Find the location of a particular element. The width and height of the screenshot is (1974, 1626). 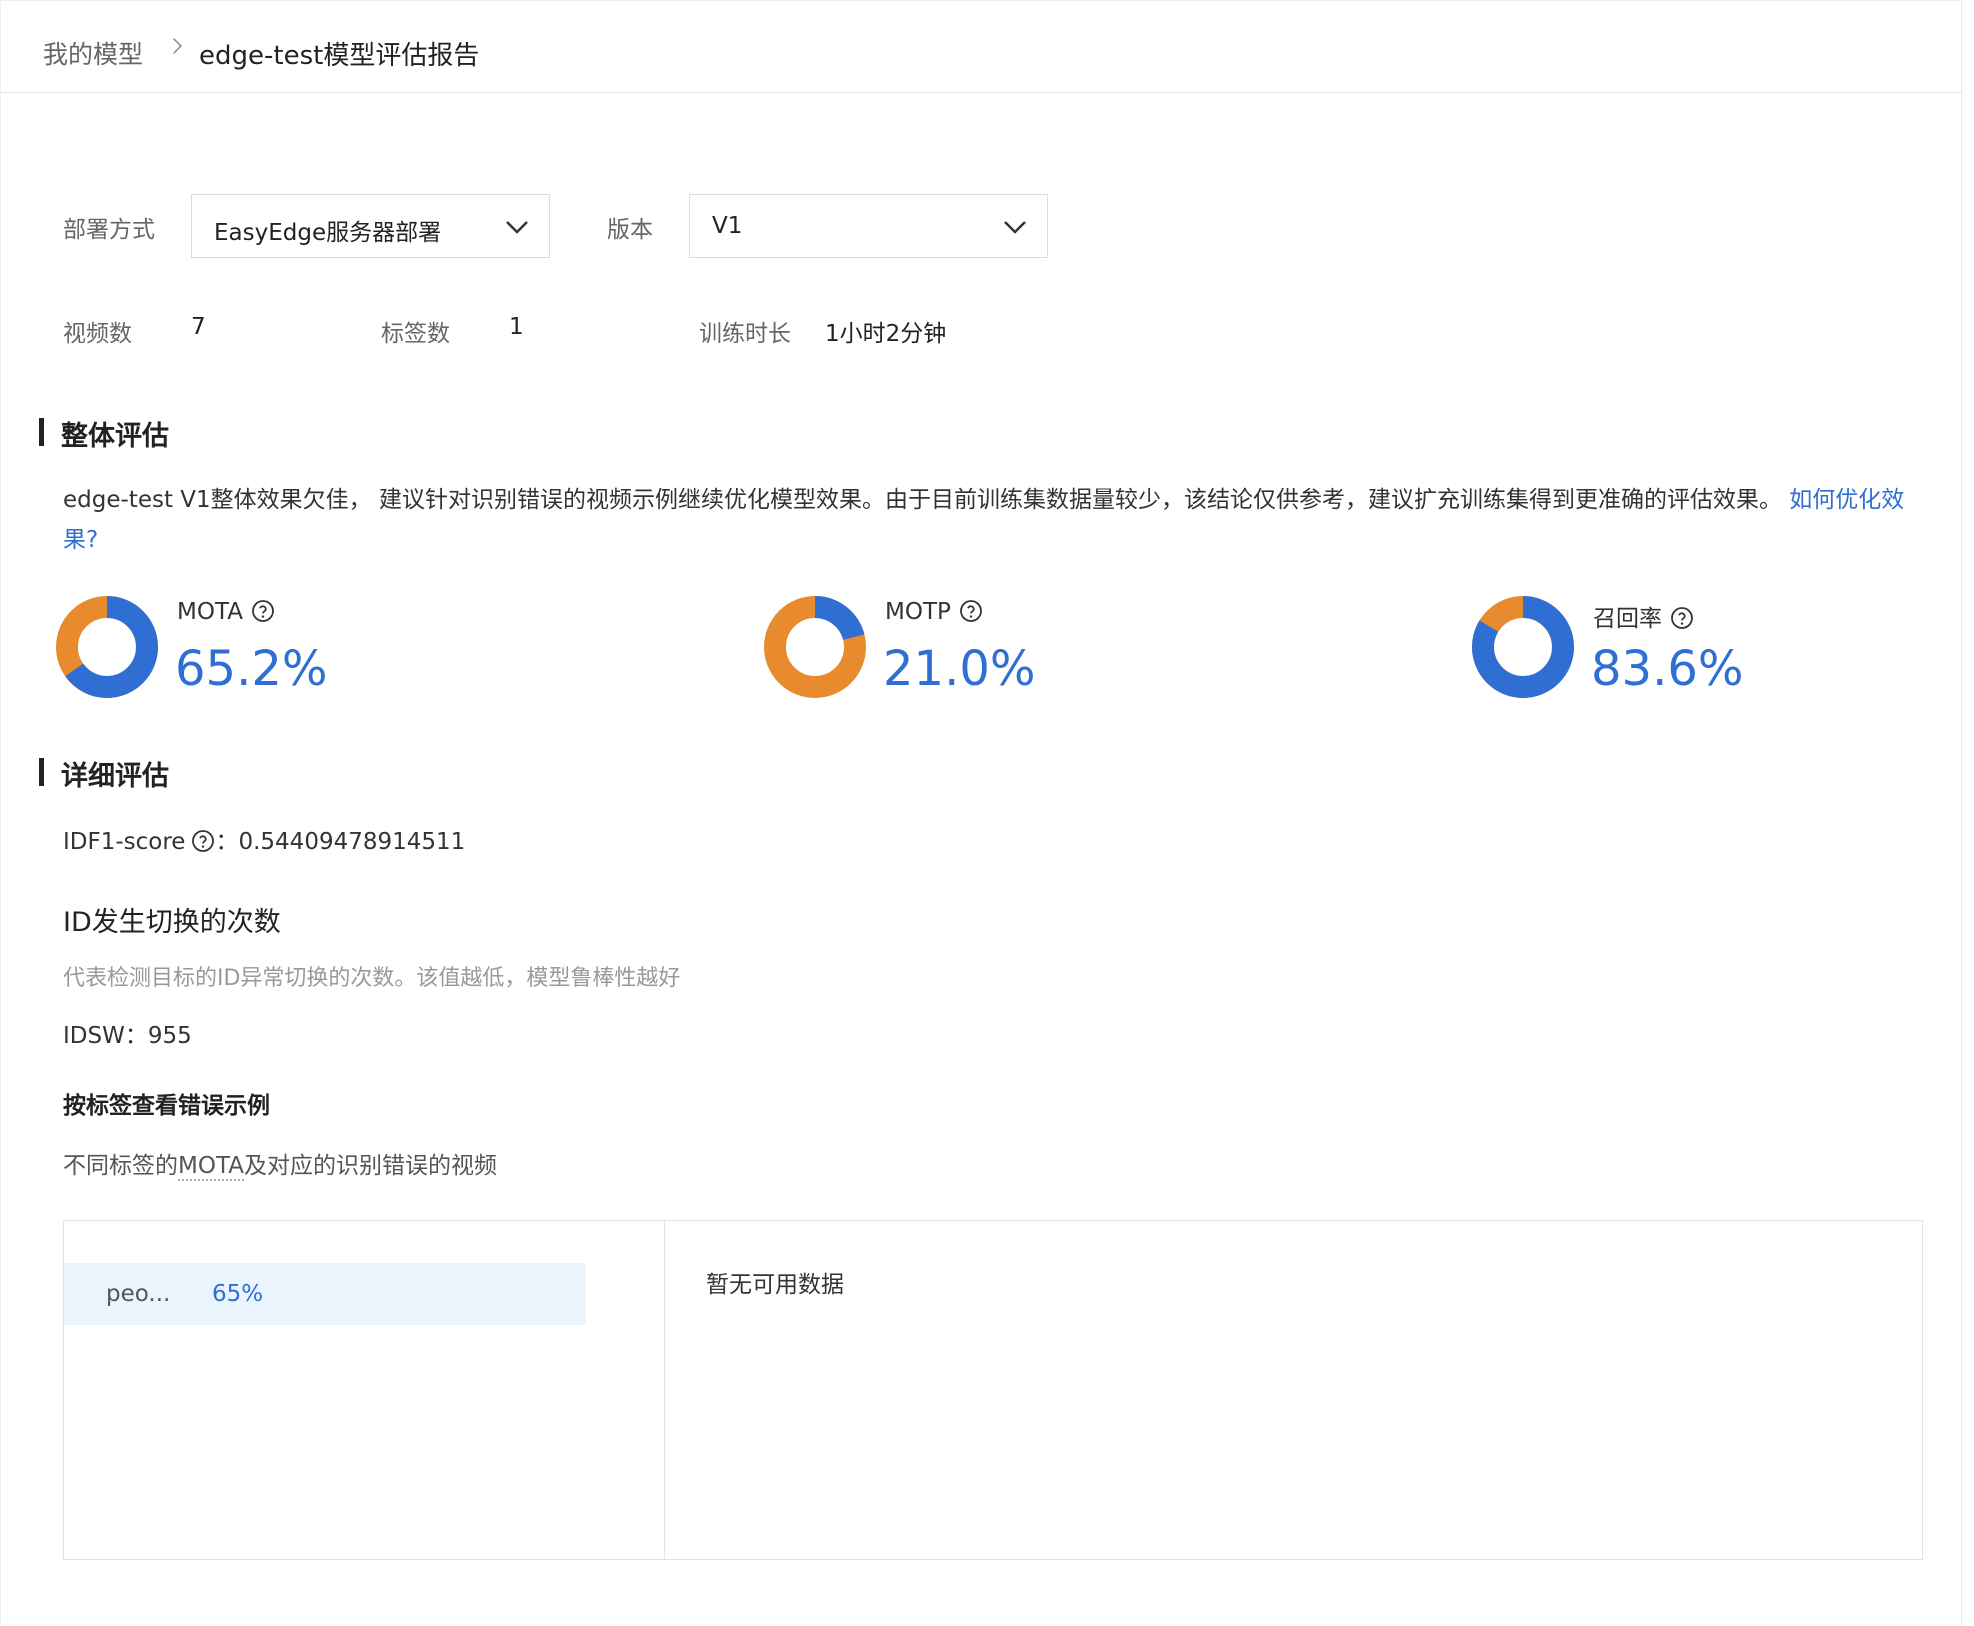

detail-section-title: 详细评估 is located at coordinates (104, 773).